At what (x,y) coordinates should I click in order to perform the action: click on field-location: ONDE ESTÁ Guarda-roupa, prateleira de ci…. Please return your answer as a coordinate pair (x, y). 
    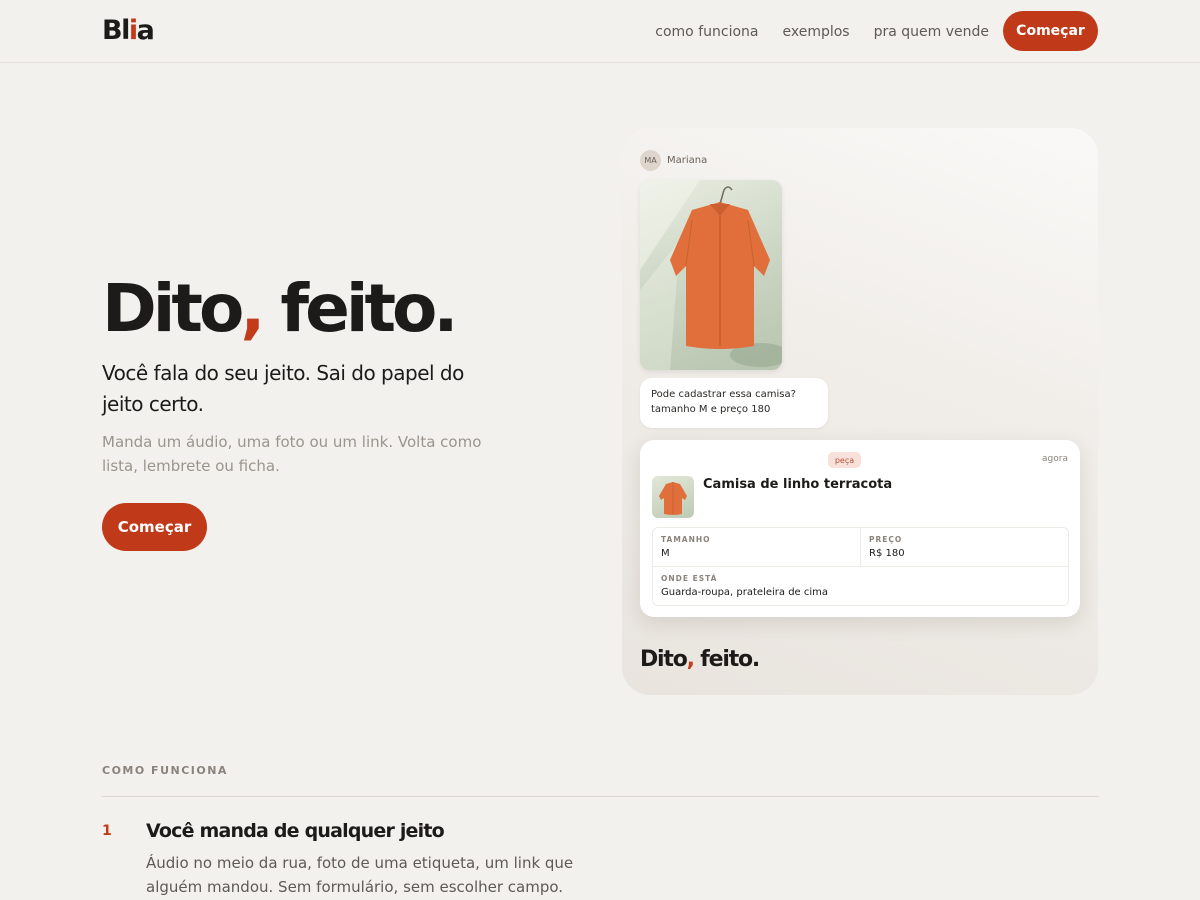
    Looking at the image, I should click on (745, 586).